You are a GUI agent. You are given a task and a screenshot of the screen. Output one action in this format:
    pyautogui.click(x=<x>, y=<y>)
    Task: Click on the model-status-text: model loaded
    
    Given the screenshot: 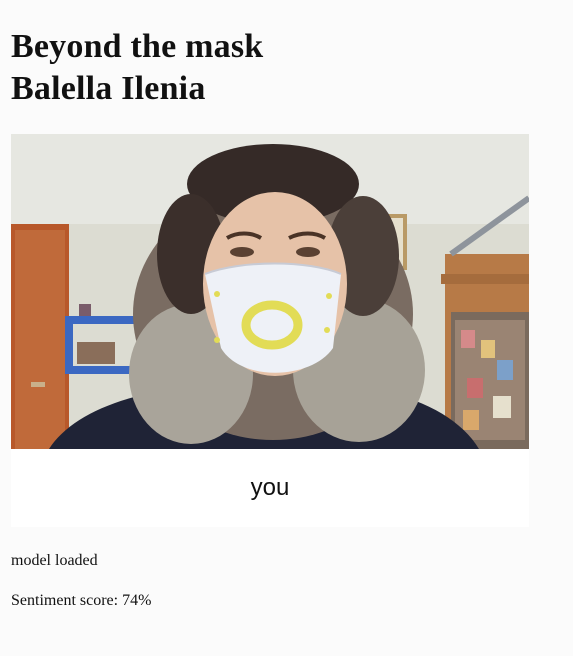 What is the action you would take?
    pyautogui.click(x=54, y=560)
    